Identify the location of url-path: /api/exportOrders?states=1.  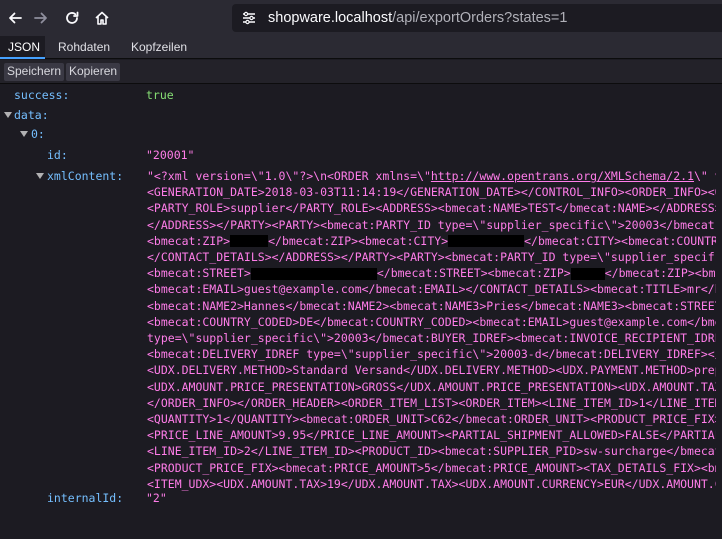
(480, 18).